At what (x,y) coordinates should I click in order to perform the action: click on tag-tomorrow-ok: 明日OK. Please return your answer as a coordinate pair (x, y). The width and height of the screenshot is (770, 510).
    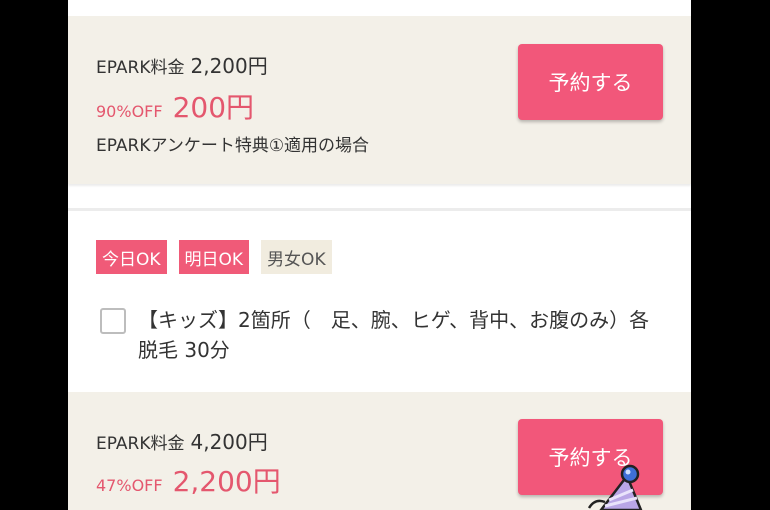
    Looking at the image, I should click on (214, 257).